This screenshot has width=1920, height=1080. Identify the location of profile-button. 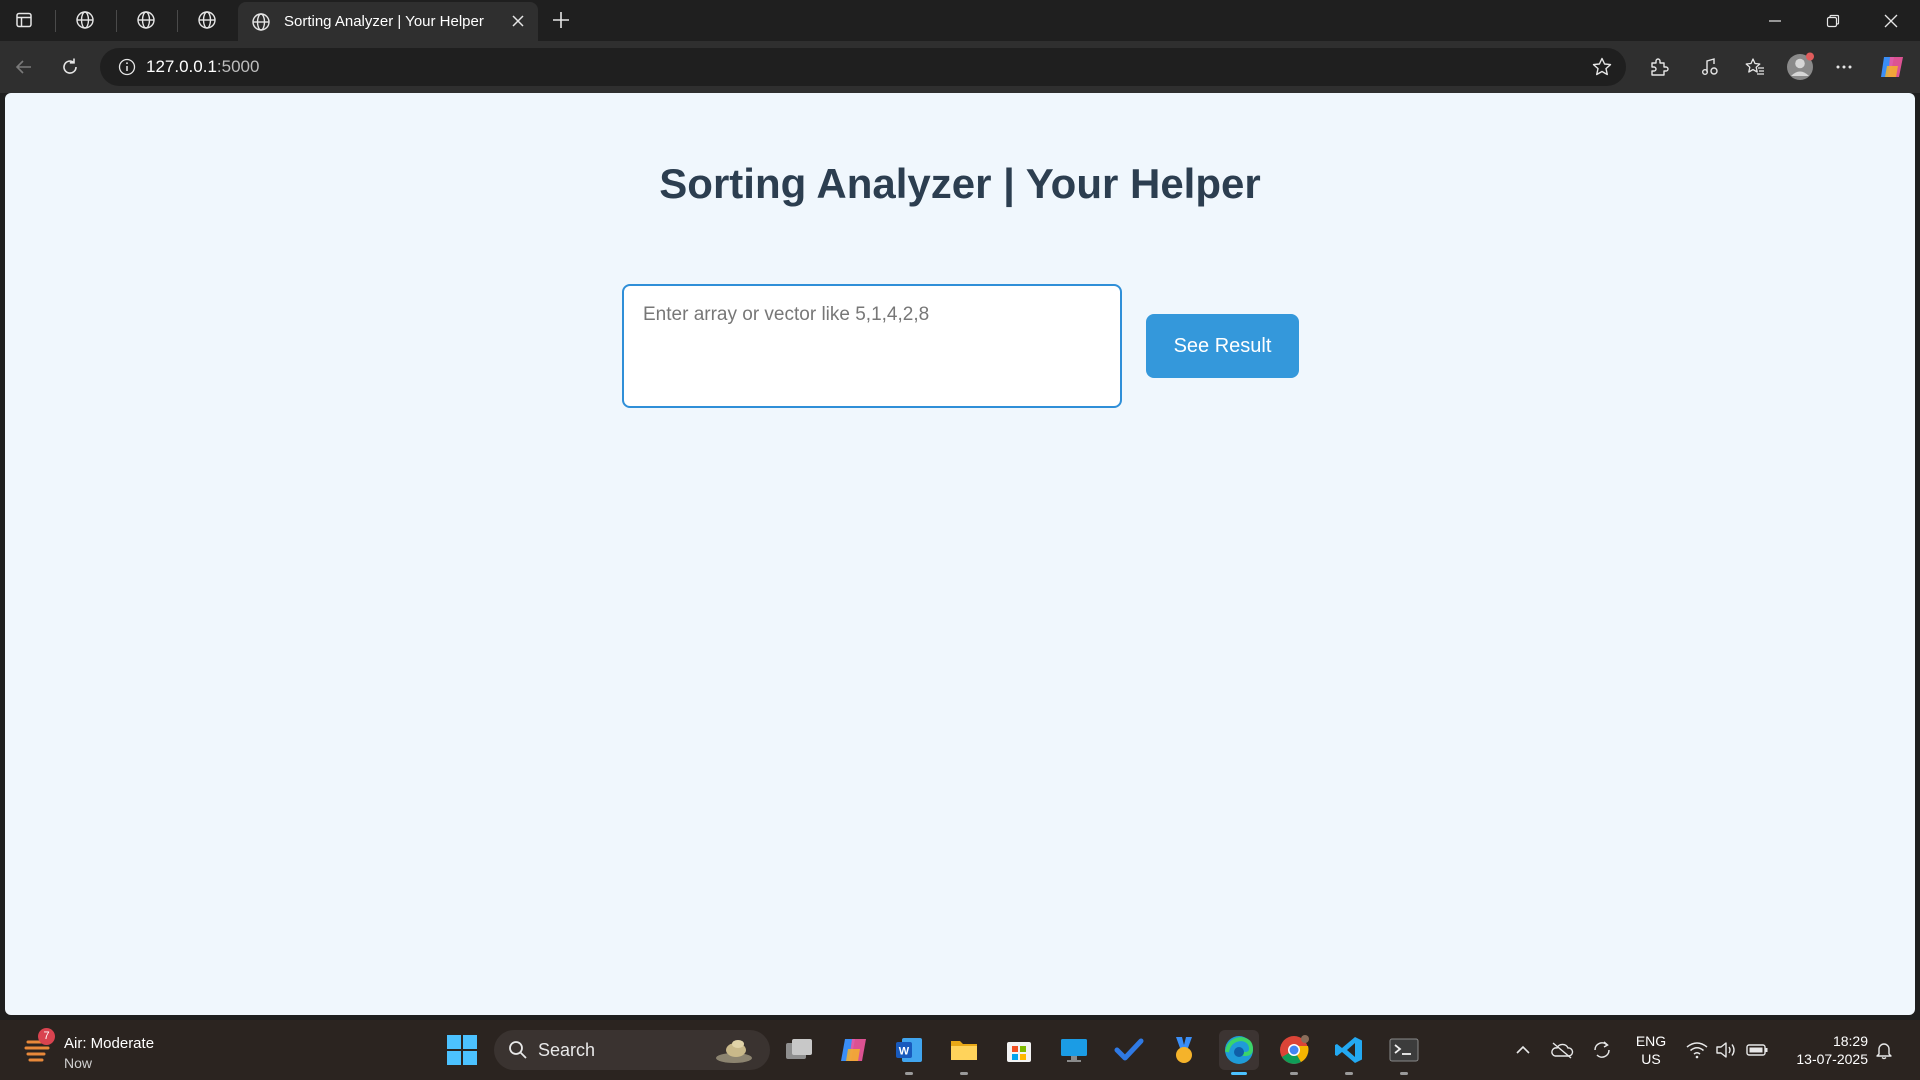
(1800, 67).